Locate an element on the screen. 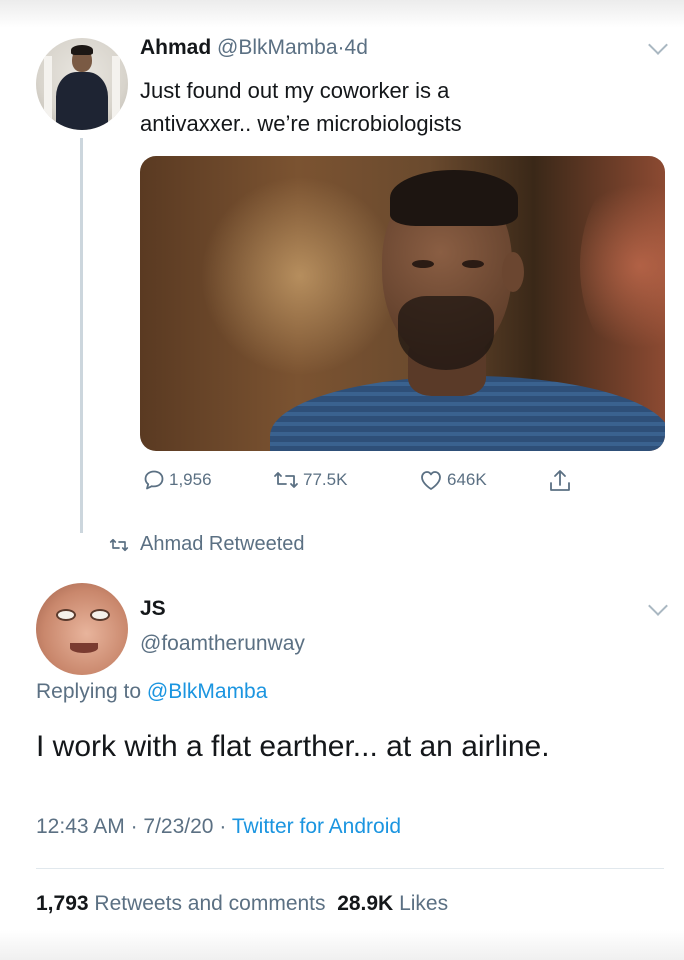 This screenshot has width=684, height=960. like-count: 646K is located at coordinates (467, 479).